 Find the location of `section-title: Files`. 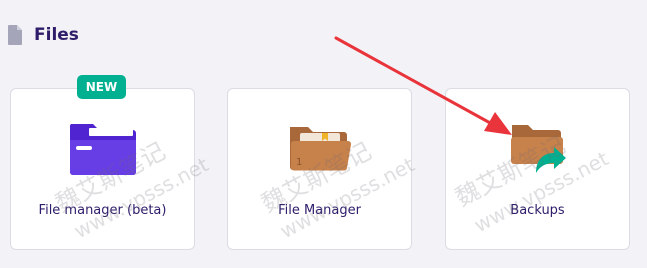

section-title: Files is located at coordinates (56, 35).